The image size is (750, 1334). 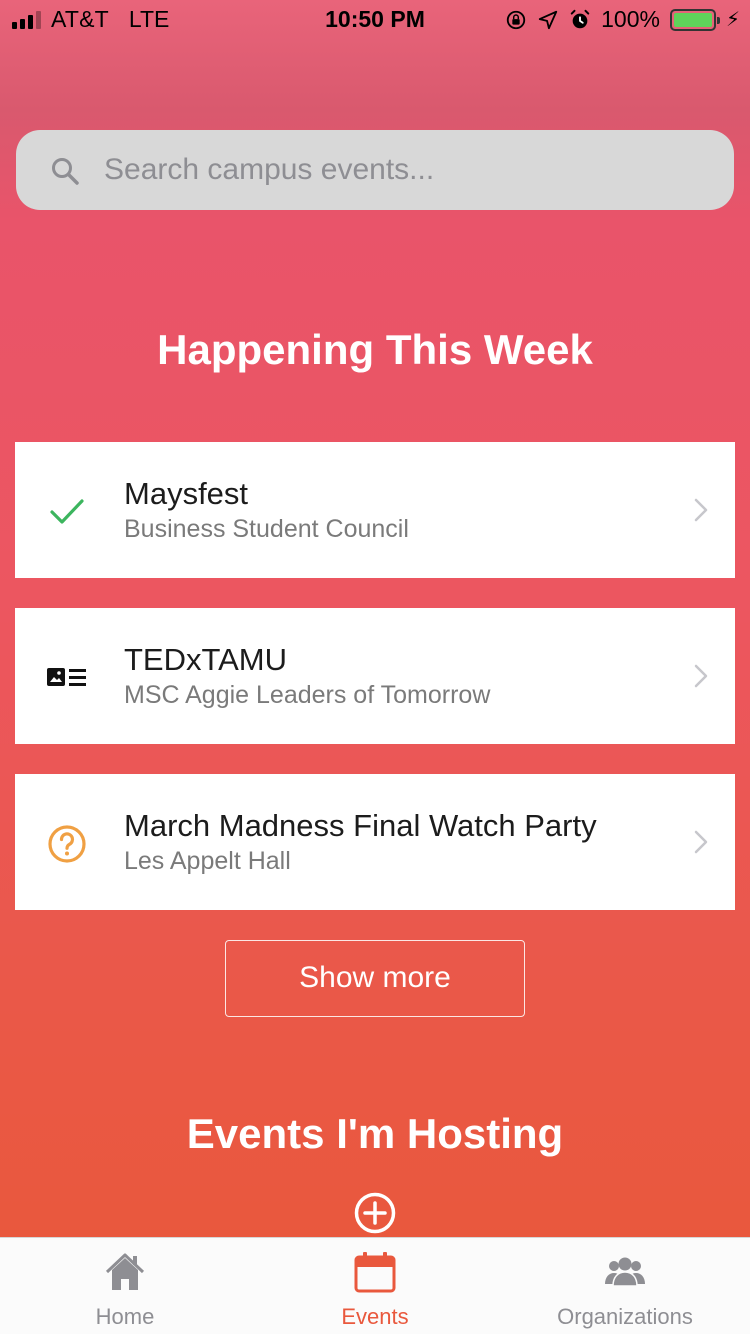 I want to click on search-bar, so click(x=375, y=170).